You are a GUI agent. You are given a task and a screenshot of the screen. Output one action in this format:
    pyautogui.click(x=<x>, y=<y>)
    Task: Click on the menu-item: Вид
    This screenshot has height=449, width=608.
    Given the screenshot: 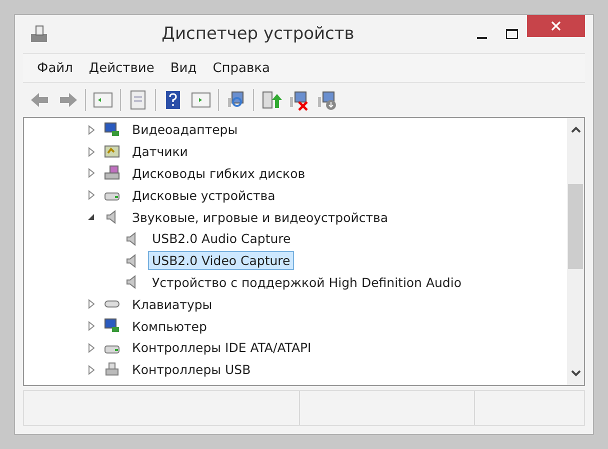 What is the action you would take?
    pyautogui.click(x=183, y=68)
    